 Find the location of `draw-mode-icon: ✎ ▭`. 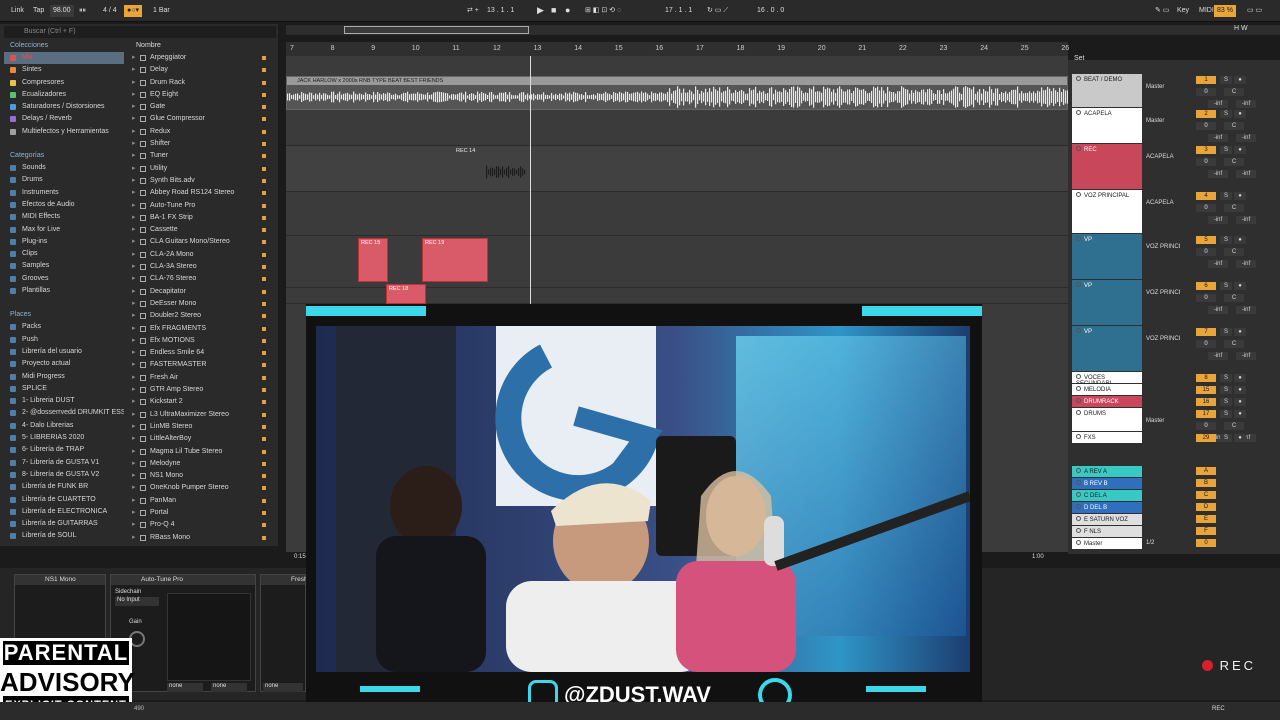

draw-mode-icon: ✎ ▭ is located at coordinates (1162, 11).